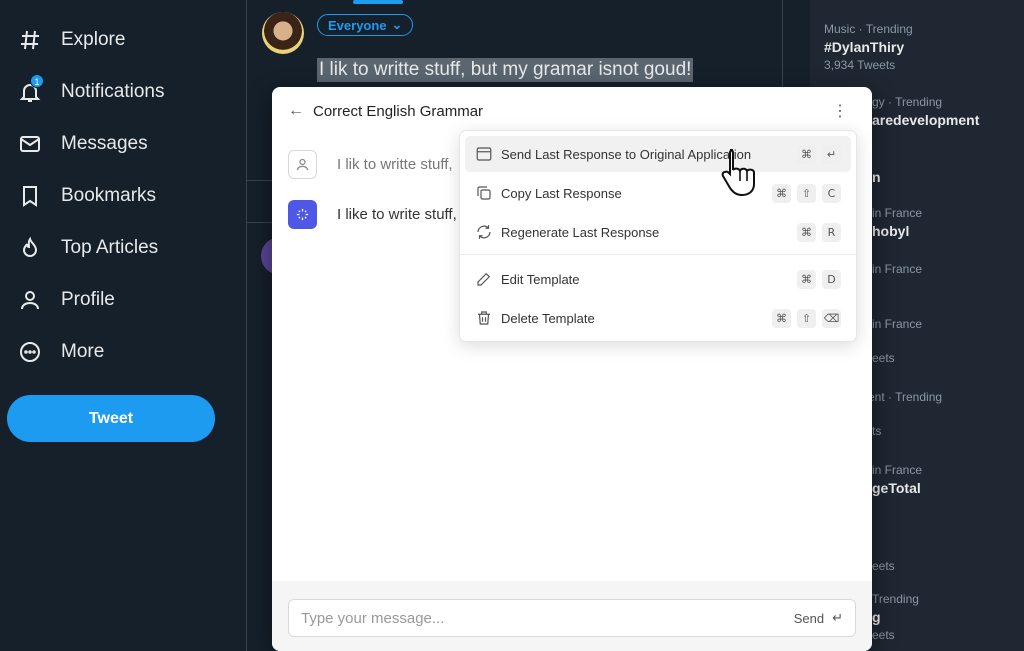 Image resolution: width=1024 pixels, height=651 pixels. What do you see at coordinates (926, 120) in the screenshot?
I see `trend-name: aredevelopment` at bounding box center [926, 120].